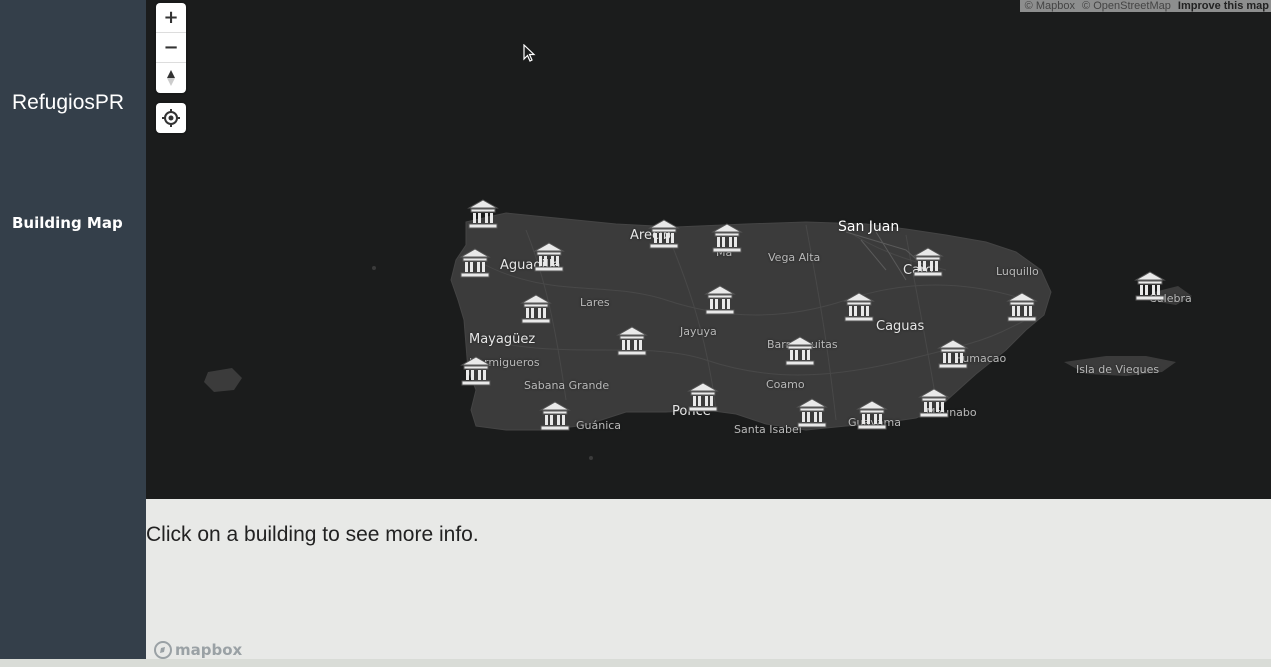 Image resolution: width=1271 pixels, height=667 pixels. What do you see at coordinates (567, 385) in the screenshot?
I see `place-label: Sabana Grande` at bounding box center [567, 385].